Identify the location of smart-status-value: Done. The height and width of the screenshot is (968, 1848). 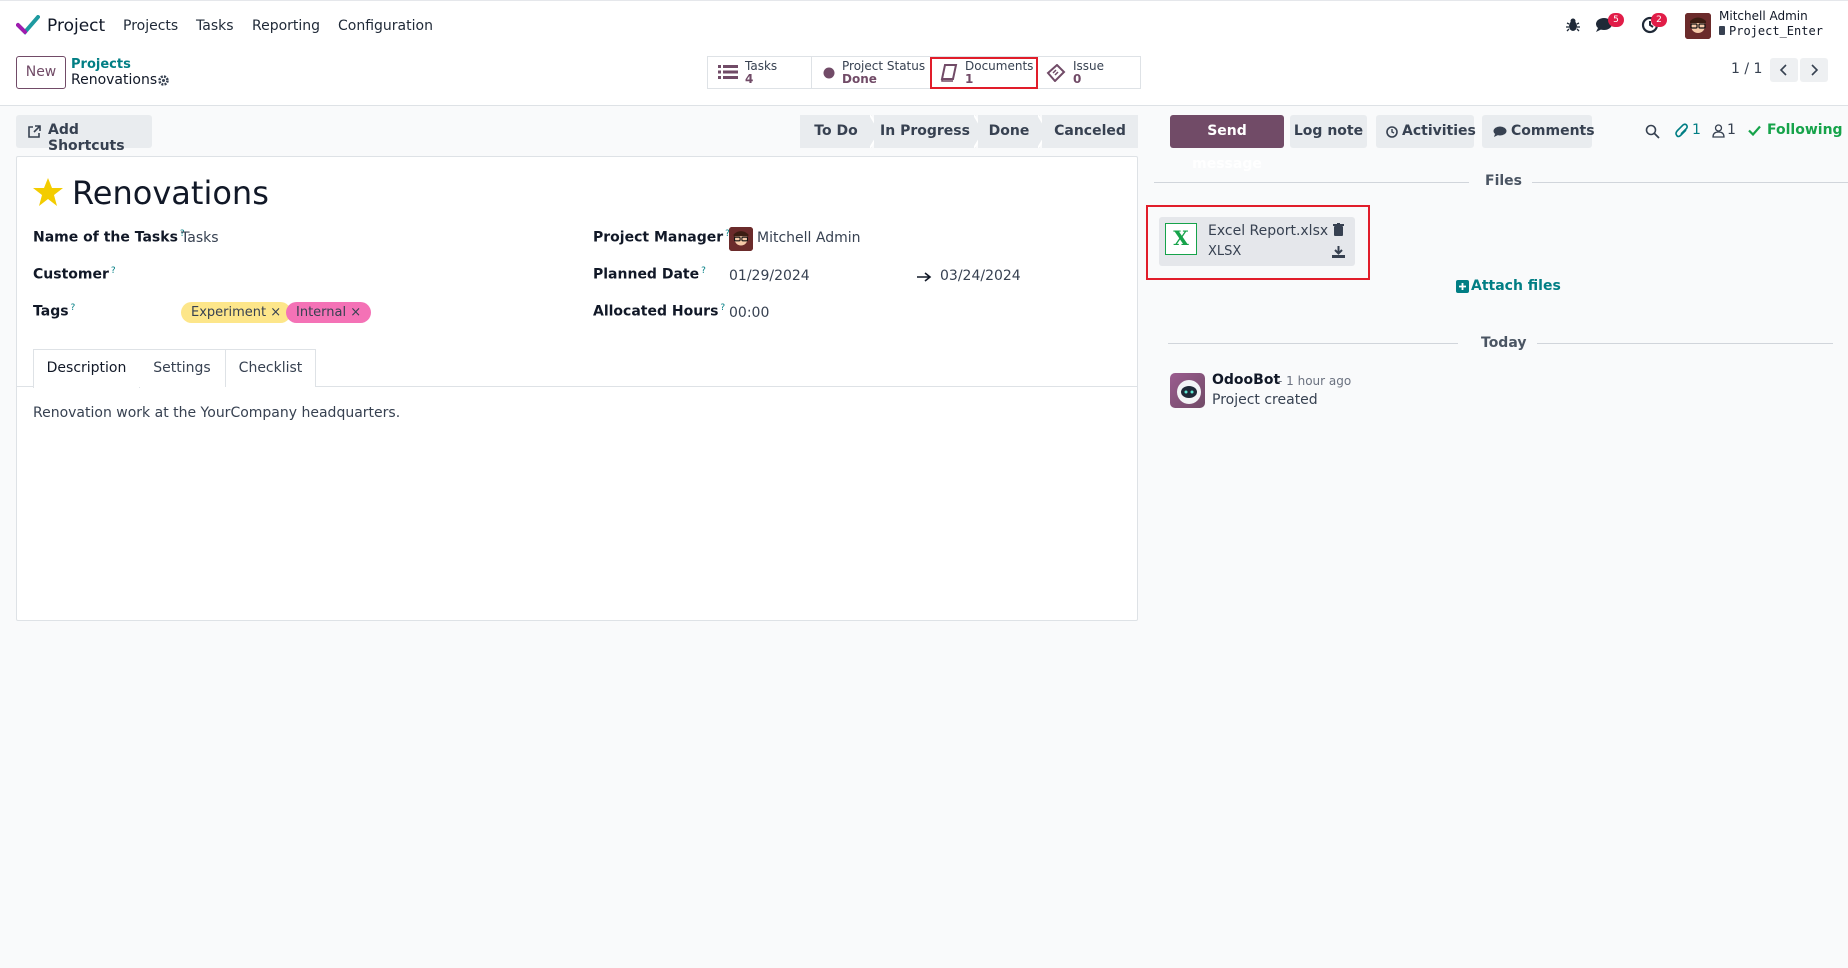
(859, 79).